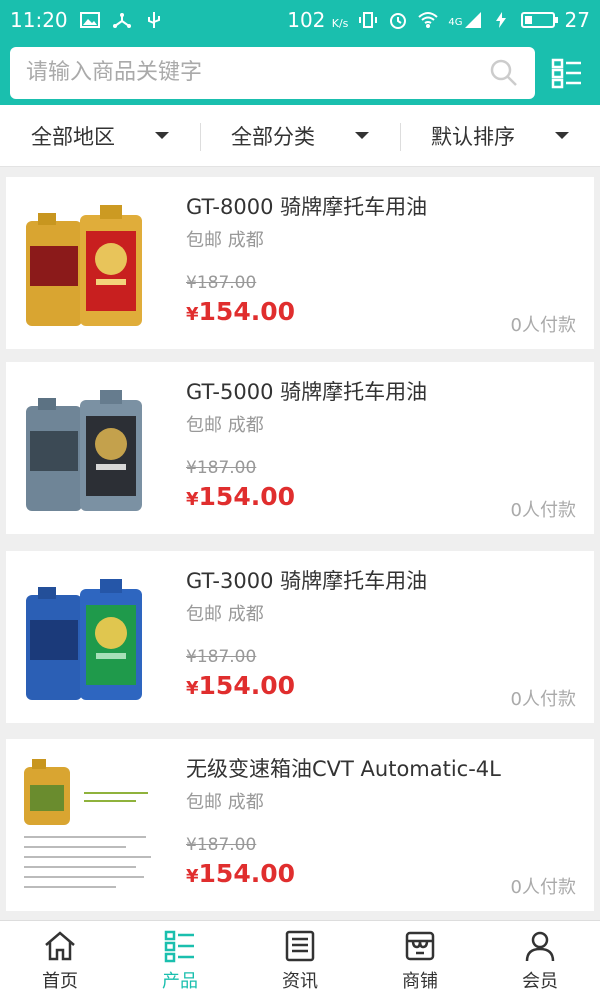 The height and width of the screenshot is (1000, 600). What do you see at coordinates (73, 136) in the screenshot?
I see `filter-region-label: 全部地区` at bounding box center [73, 136].